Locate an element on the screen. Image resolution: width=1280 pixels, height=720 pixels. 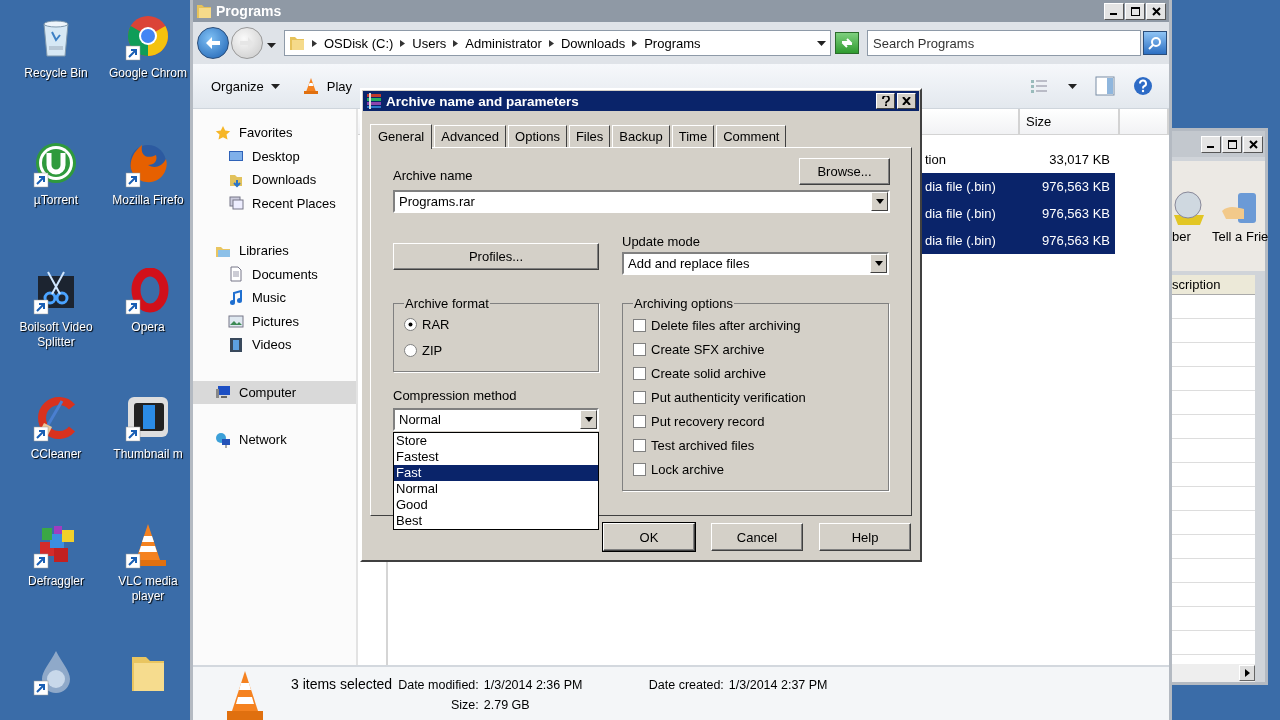
tab: Files is located at coordinates (589, 136).